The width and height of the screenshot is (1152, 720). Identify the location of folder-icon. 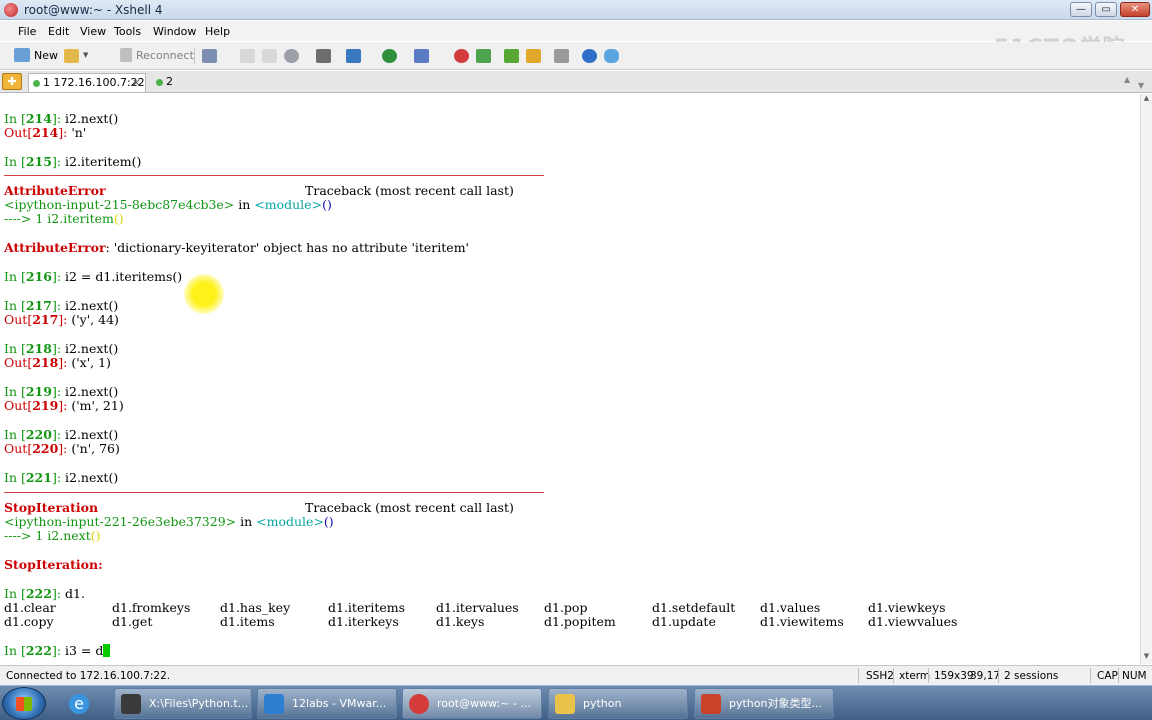
(565, 704).